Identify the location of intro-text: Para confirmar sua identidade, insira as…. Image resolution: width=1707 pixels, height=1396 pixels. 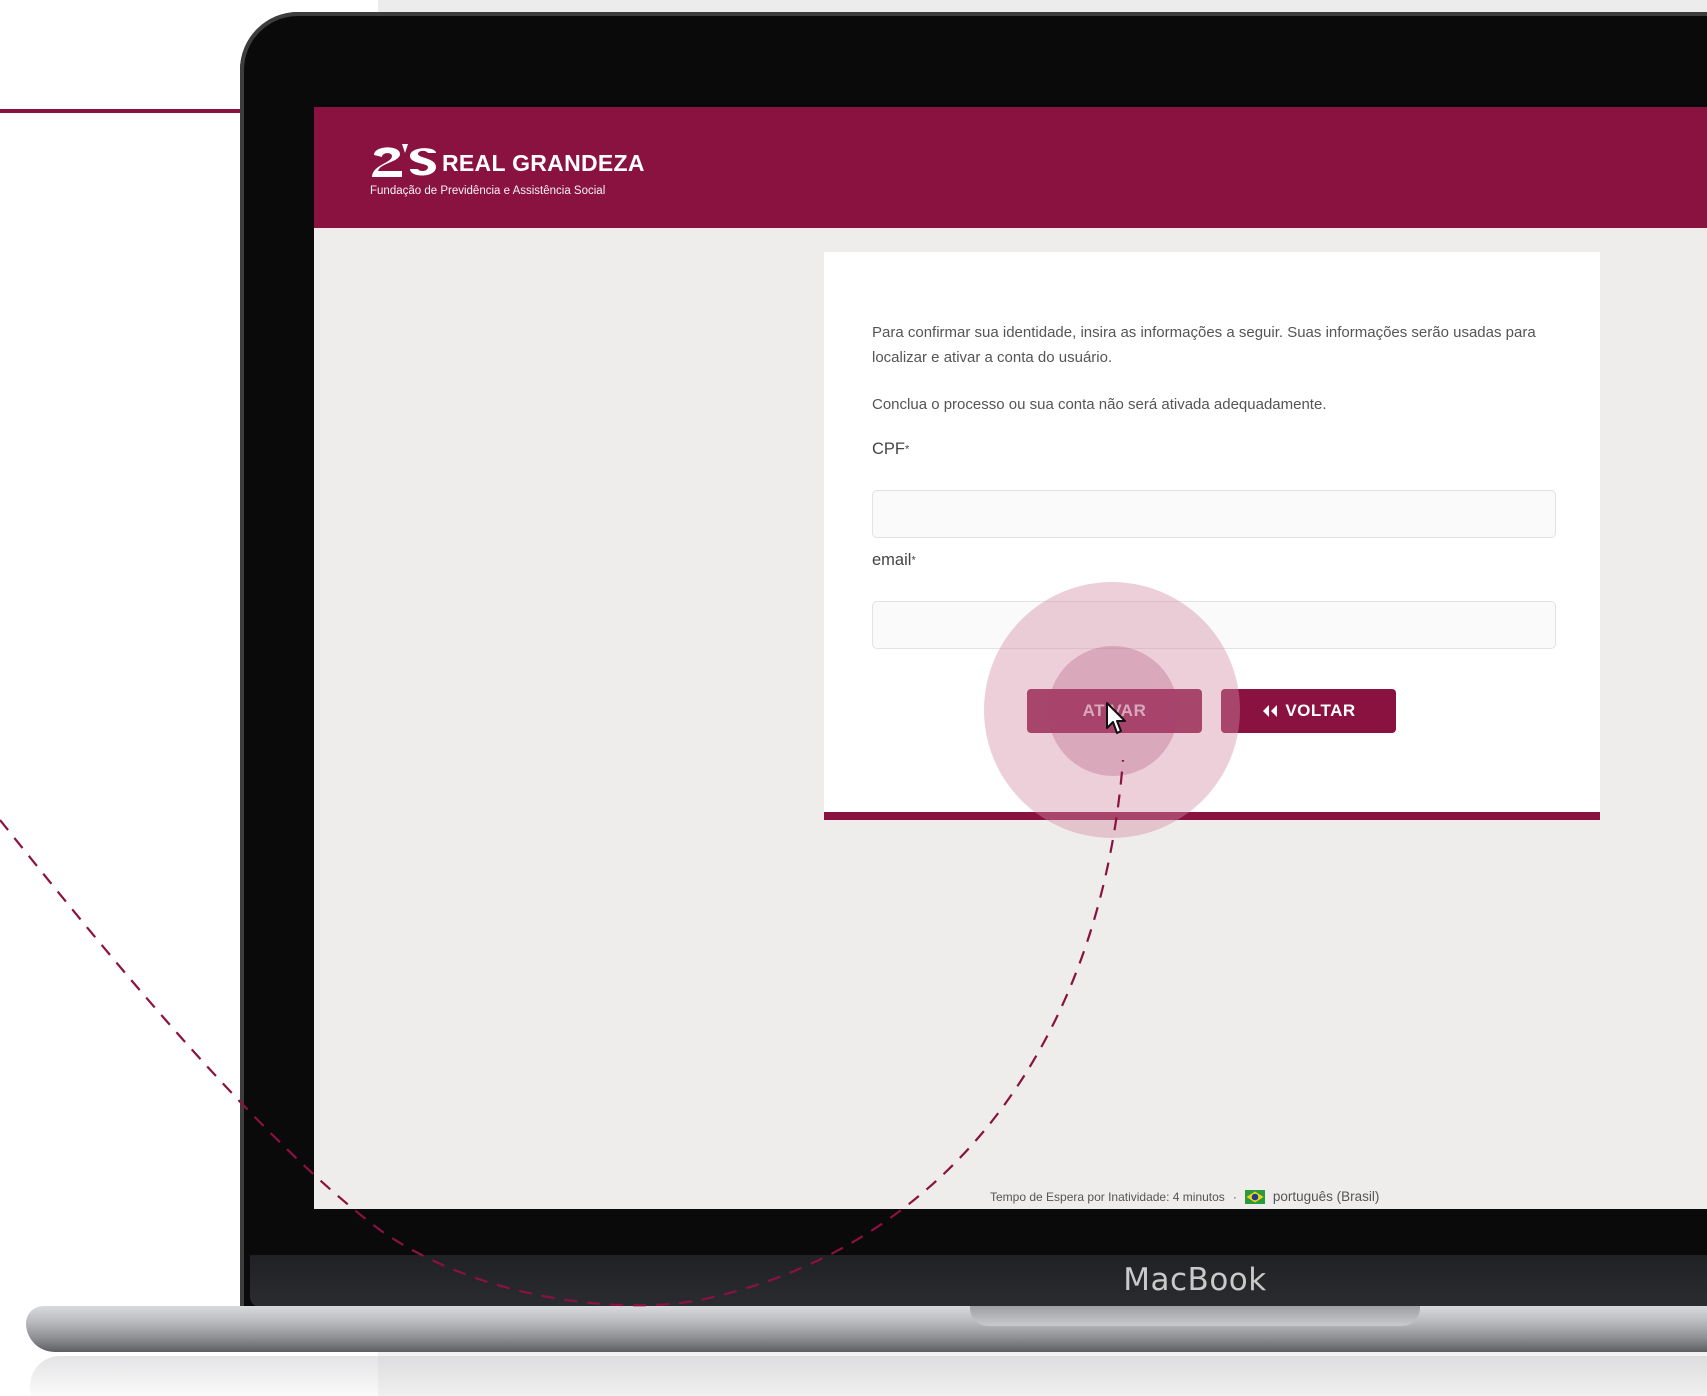
(1204, 345).